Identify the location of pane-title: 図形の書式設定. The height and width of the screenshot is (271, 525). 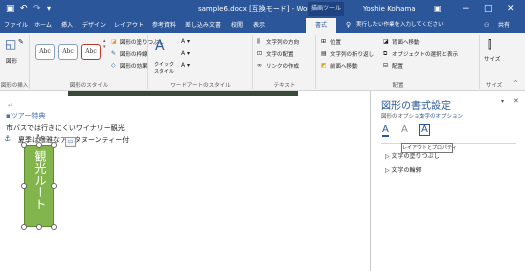
(416, 106).